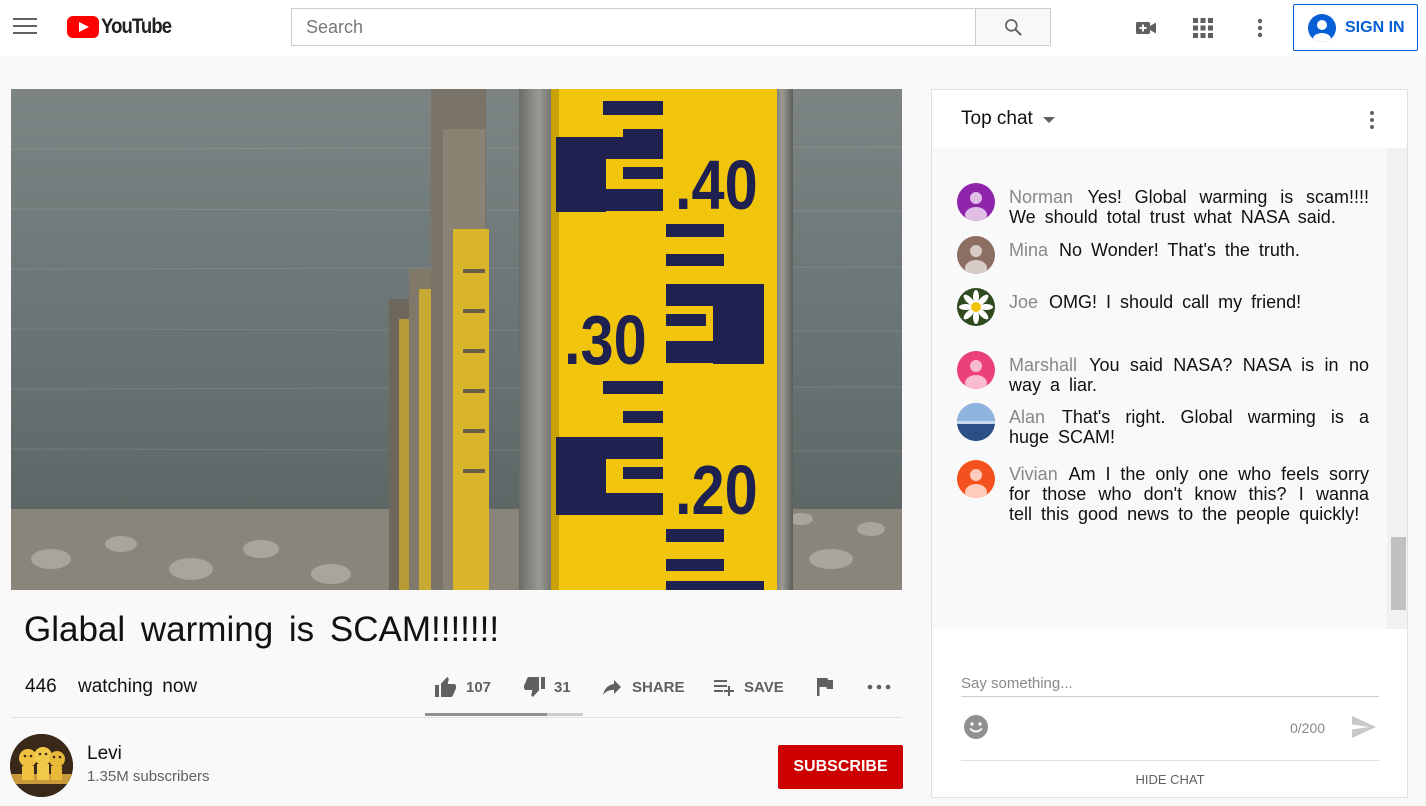 Image resolution: width=1426 pixels, height=806 pixels. Describe the element at coordinates (716, 184) in the screenshot. I see `gauge-label-40: .40` at that location.